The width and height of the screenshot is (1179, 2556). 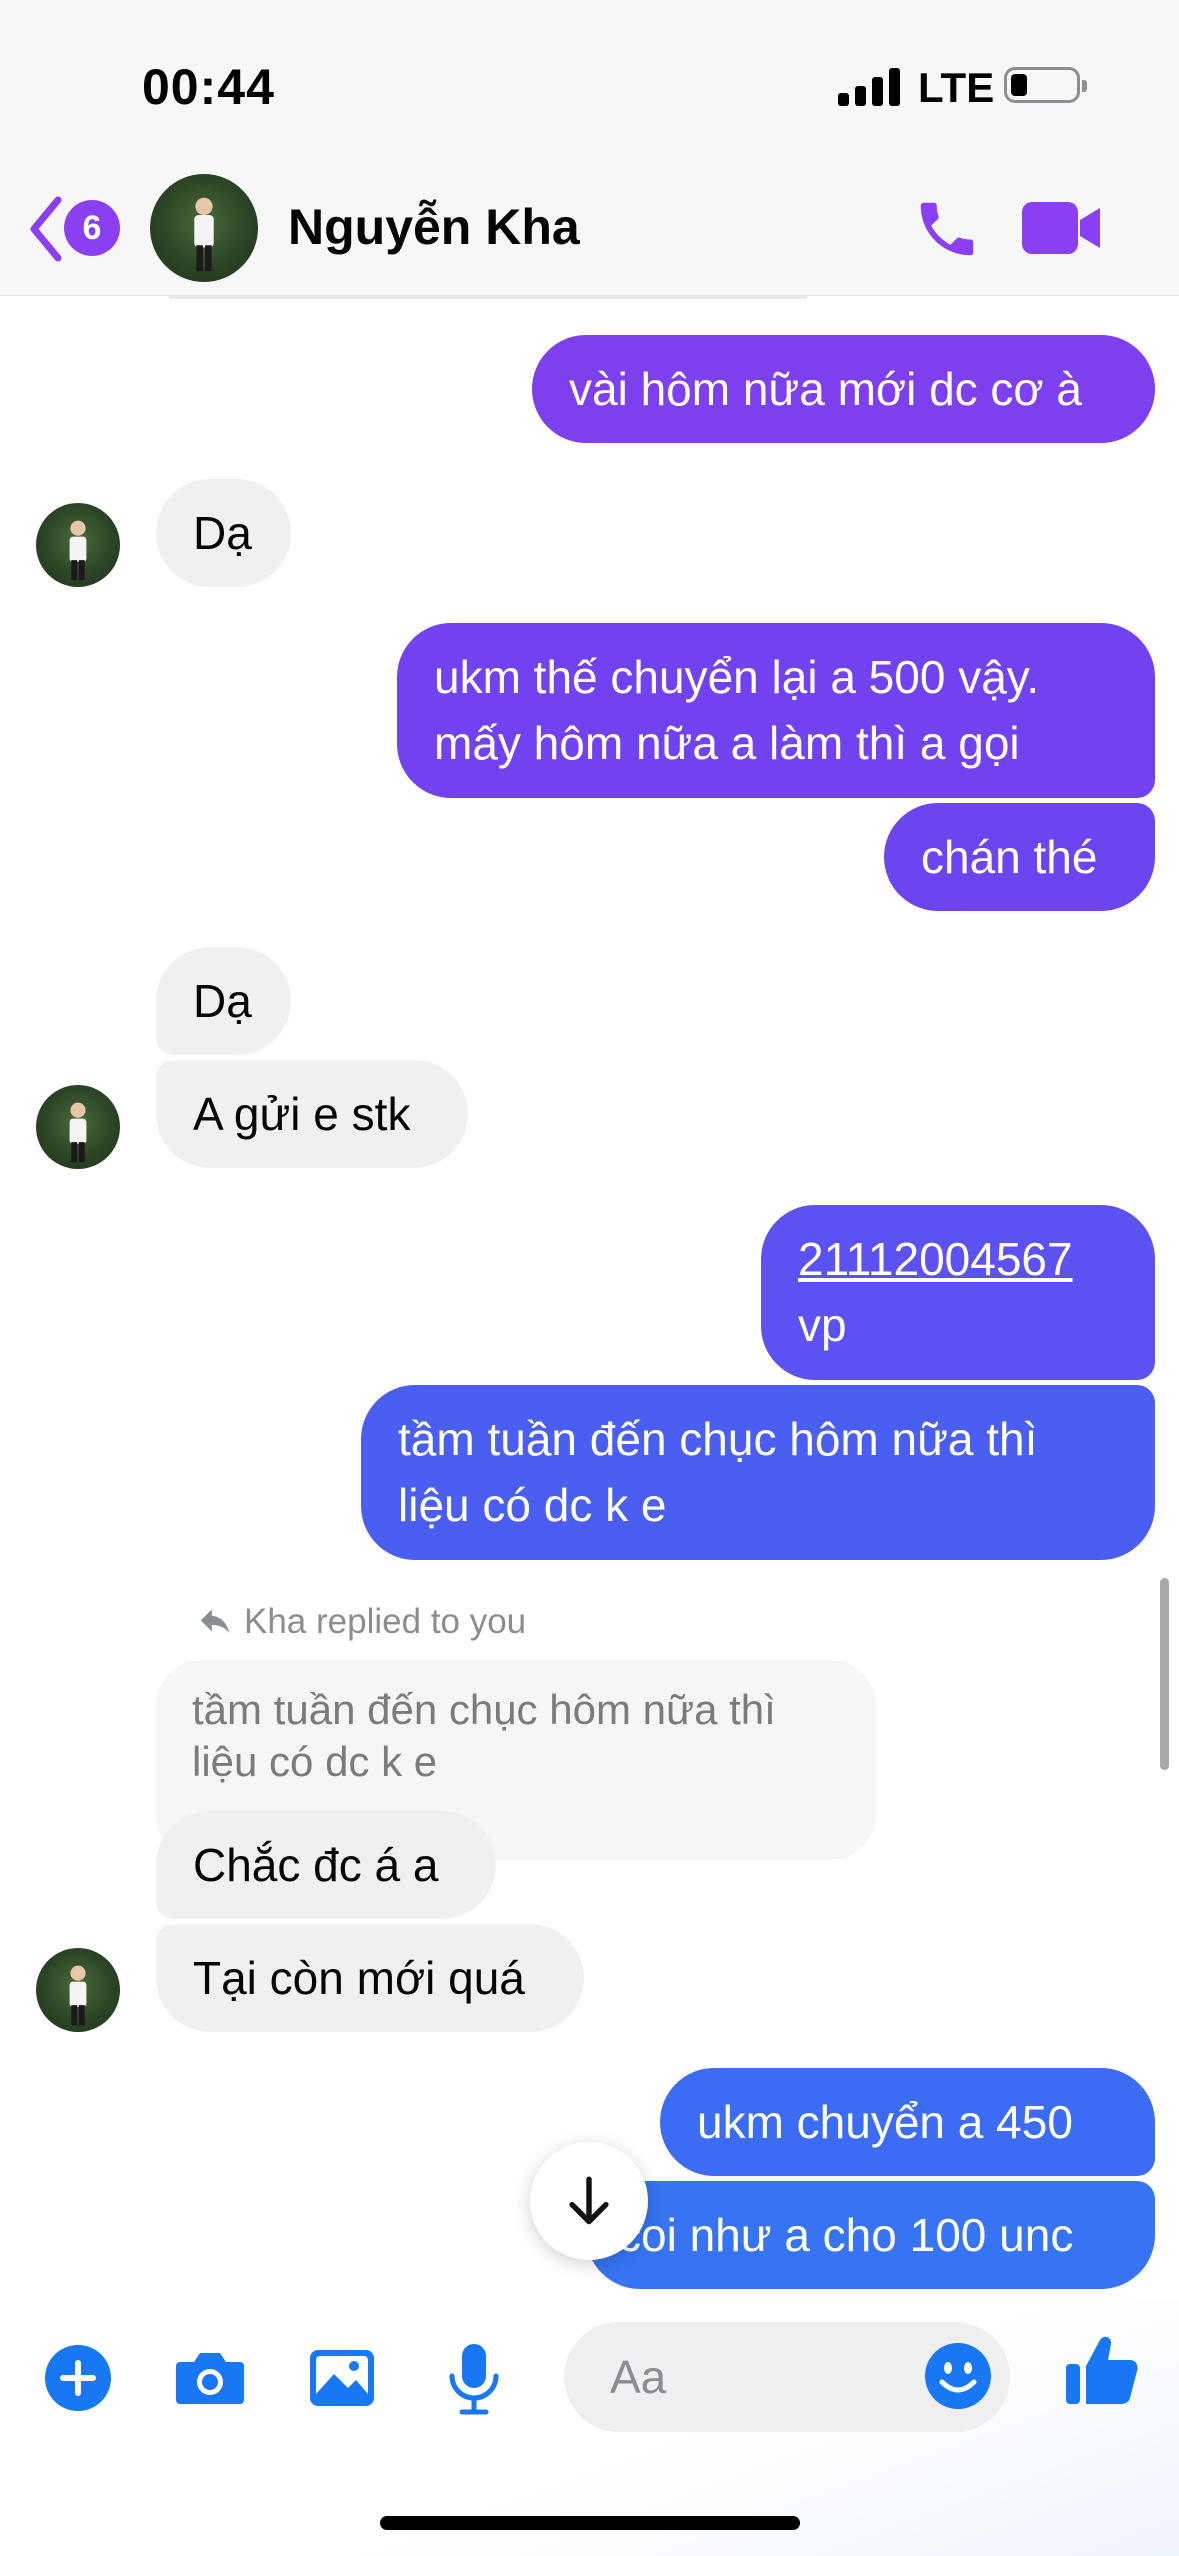 I want to click on status-time: 00:44, so click(x=208, y=87).